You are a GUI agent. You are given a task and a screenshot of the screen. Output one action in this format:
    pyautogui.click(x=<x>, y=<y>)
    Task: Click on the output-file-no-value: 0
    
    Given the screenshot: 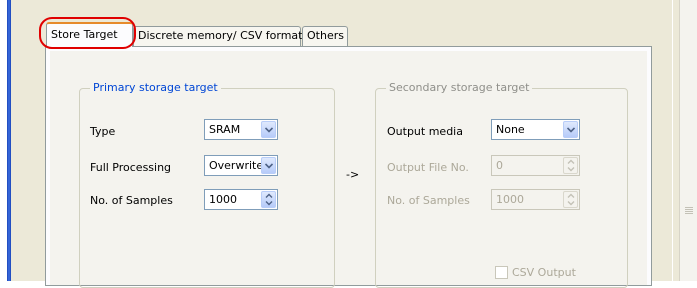 What is the action you would take?
    pyautogui.click(x=499, y=165)
    